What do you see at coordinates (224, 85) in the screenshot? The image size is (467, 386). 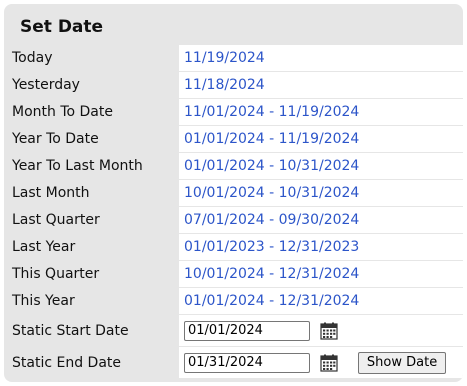 I see `date-link-yesterday: 11/18/2024` at bounding box center [224, 85].